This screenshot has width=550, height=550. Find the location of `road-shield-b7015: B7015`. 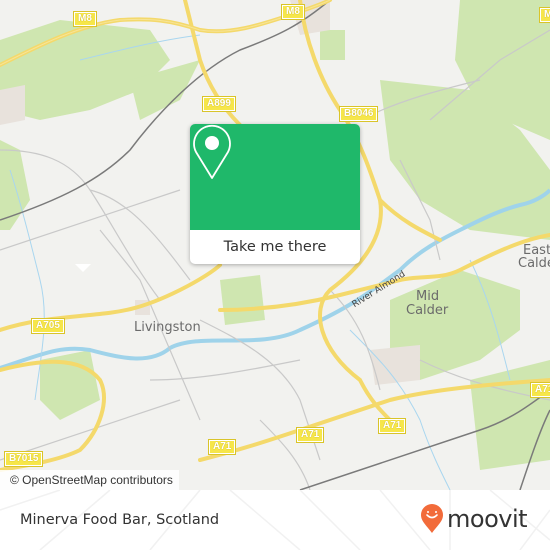

road-shield-b7015: B7015 is located at coordinates (23, 459).